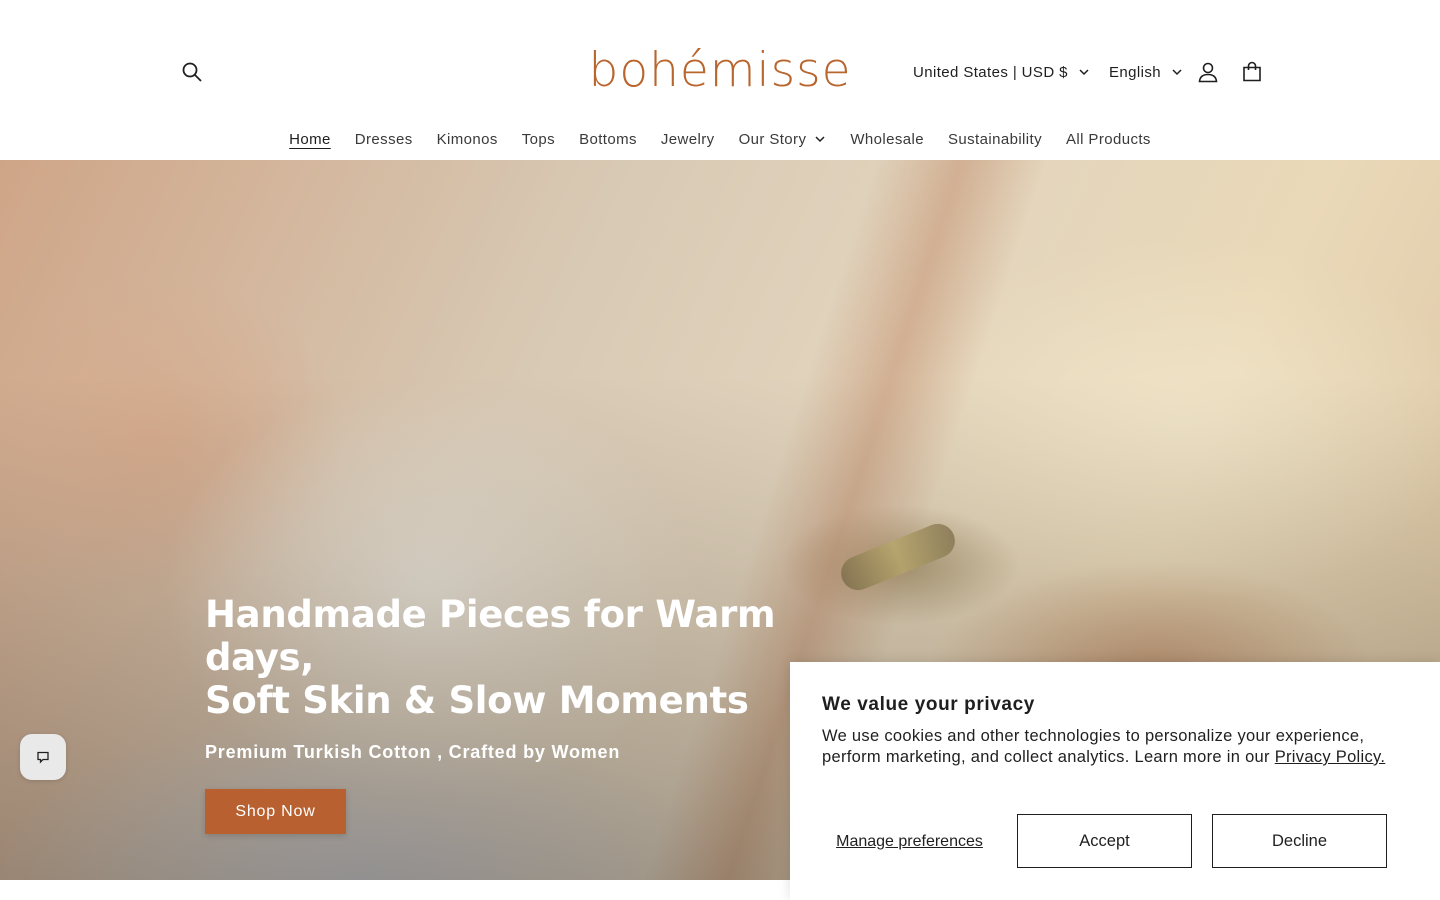 This screenshot has width=1440, height=900. I want to click on hero-title-line2: Soft Skin & Slow Moments, so click(477, 700).